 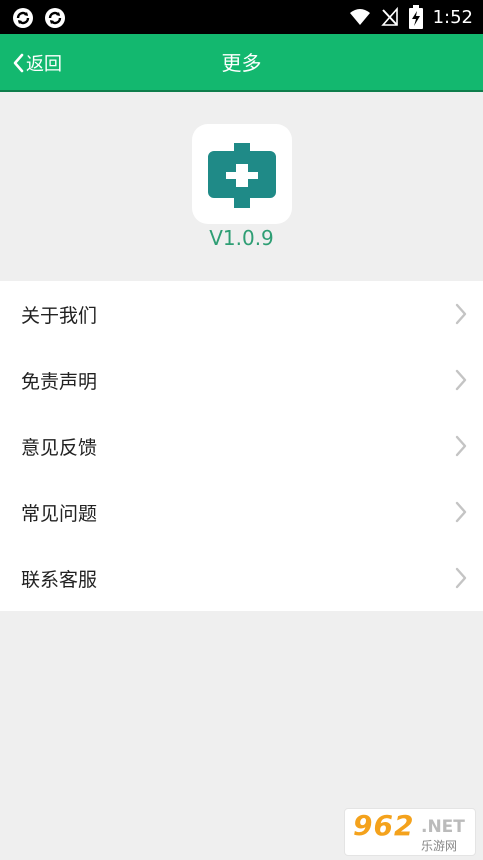 I want to click on medical-cross-icon, so click(x=242, y=175).